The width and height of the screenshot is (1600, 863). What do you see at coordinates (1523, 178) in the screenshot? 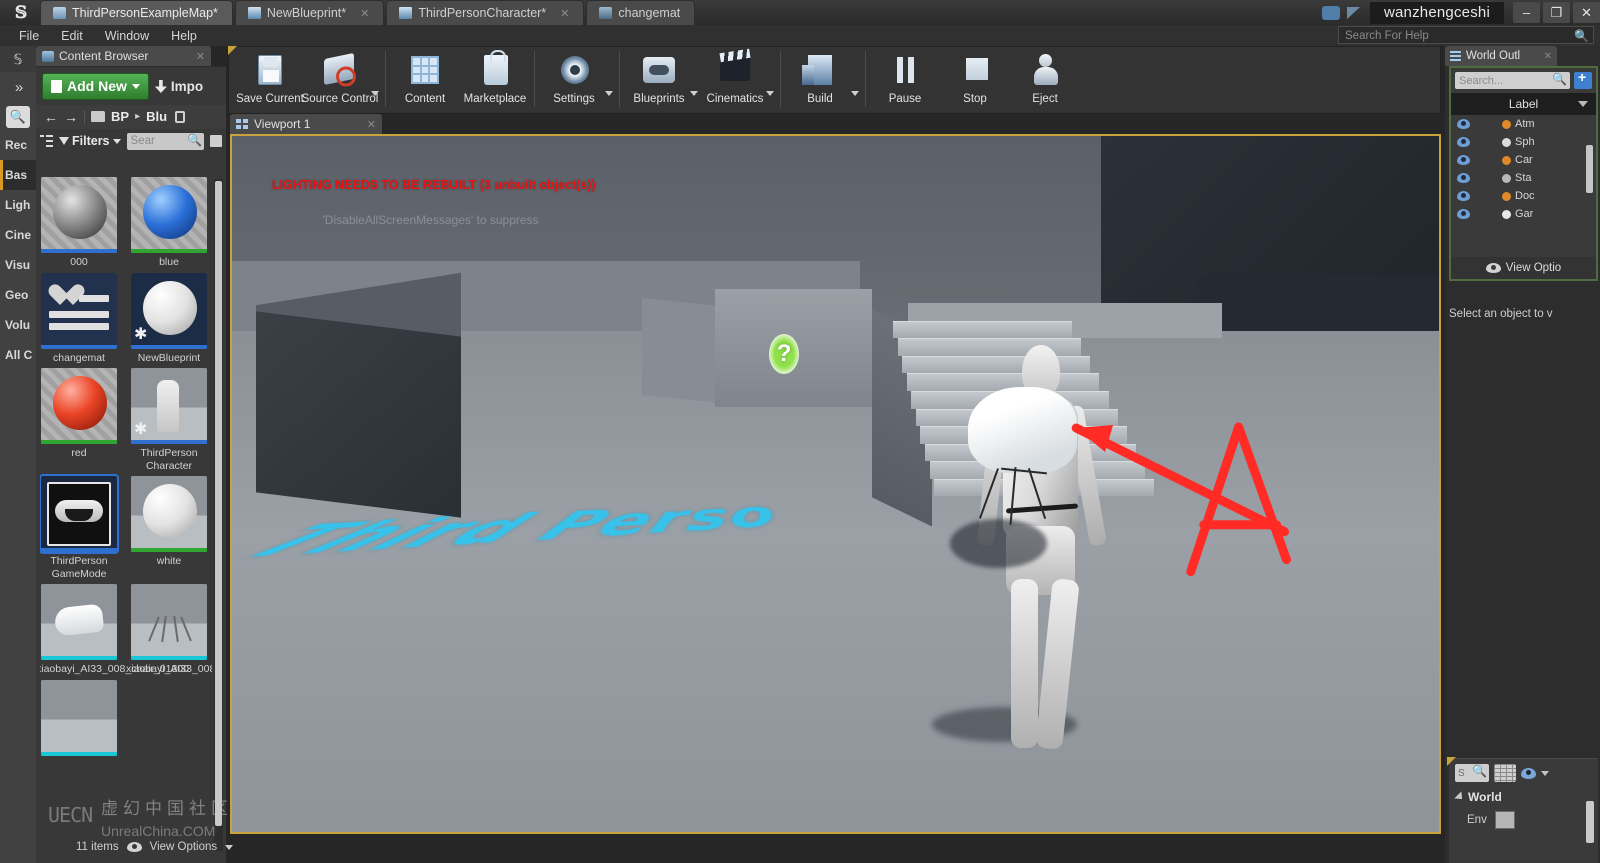
I see `outliner-row: Sta` at bounding box center [1523, 178].